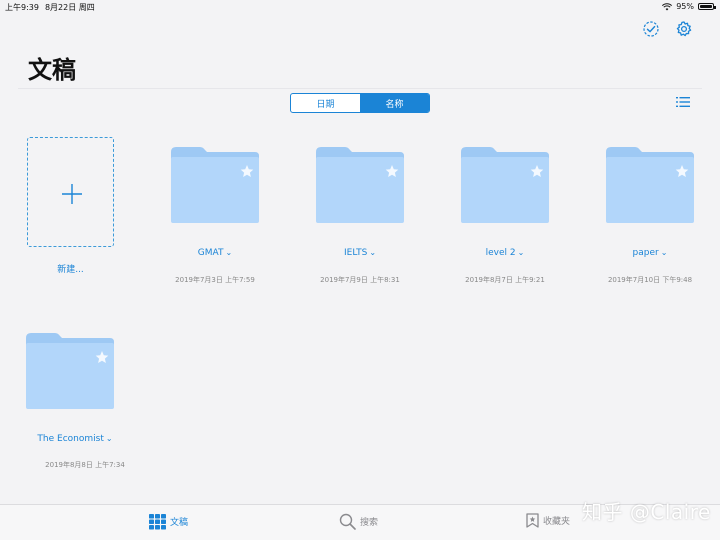  I want to click on folder-name: GMAT ⌄, so click(215, 253).